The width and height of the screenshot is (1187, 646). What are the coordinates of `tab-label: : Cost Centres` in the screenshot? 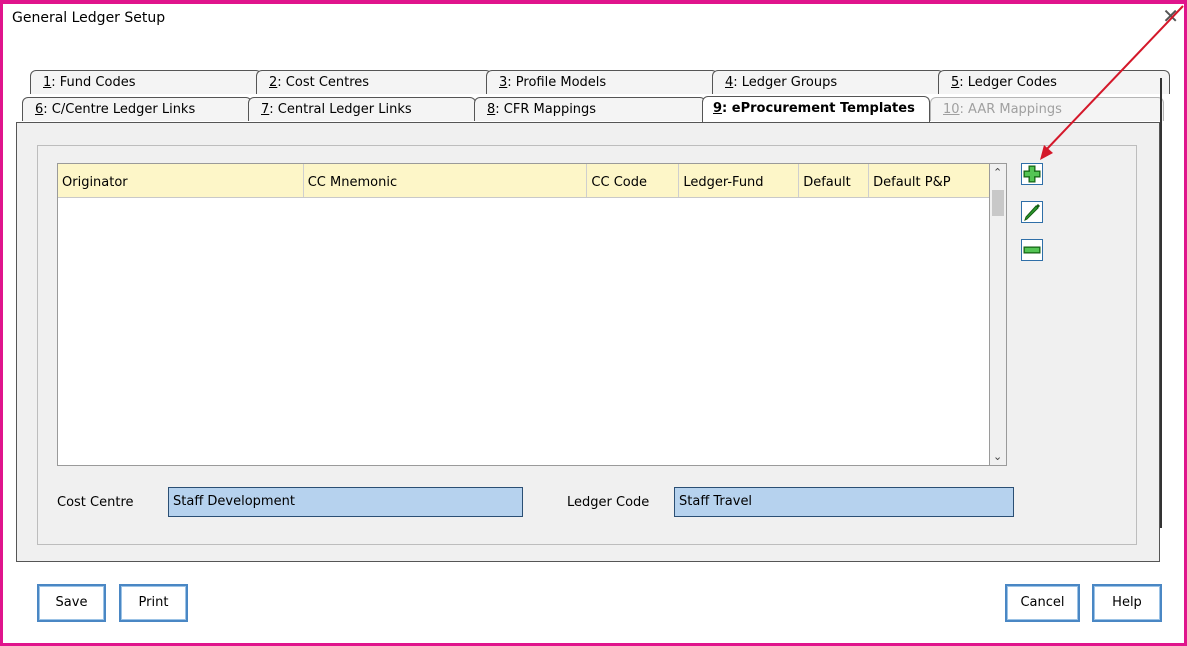 It's located at (323, 82).